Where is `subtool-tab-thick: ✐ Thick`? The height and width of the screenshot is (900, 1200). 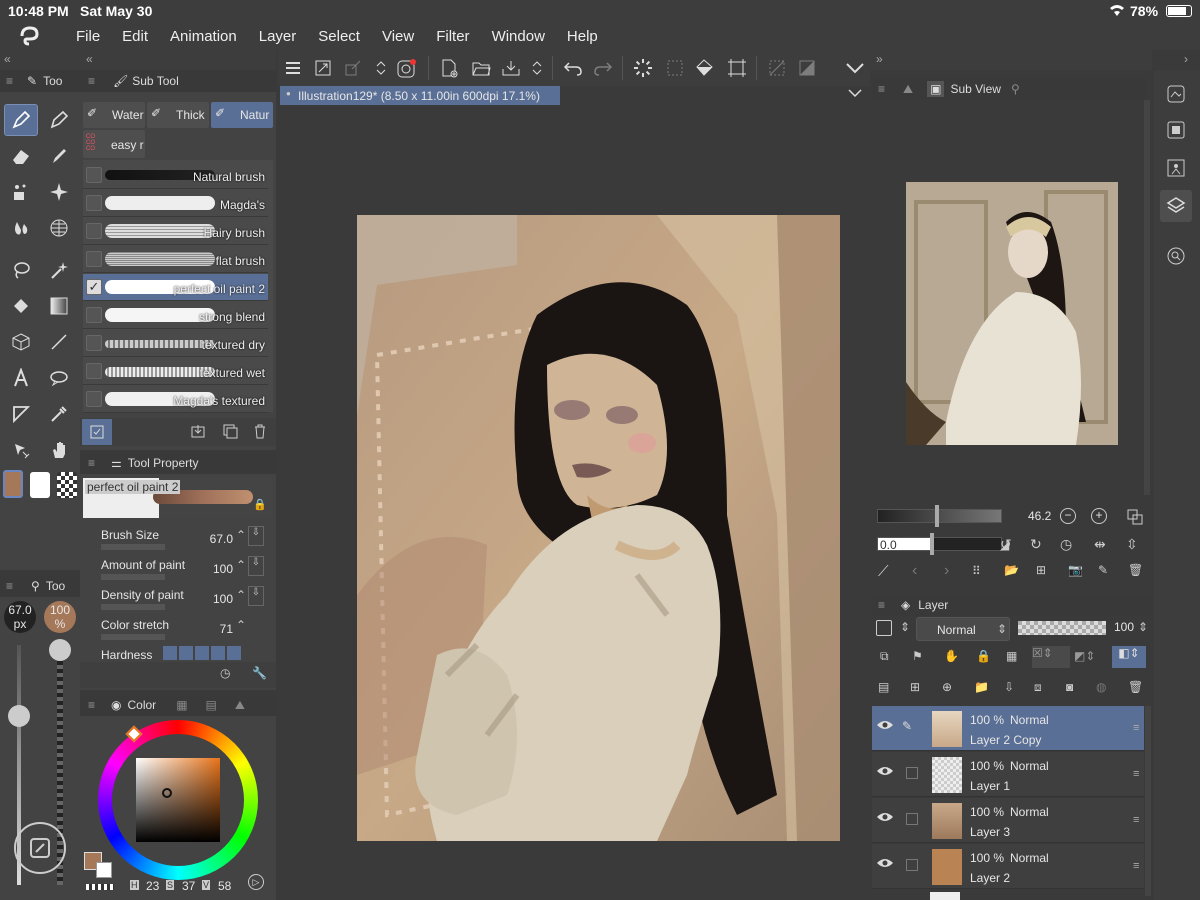
subtool-tab-thick: ✐ Thick is located at coordinates (178, 115).